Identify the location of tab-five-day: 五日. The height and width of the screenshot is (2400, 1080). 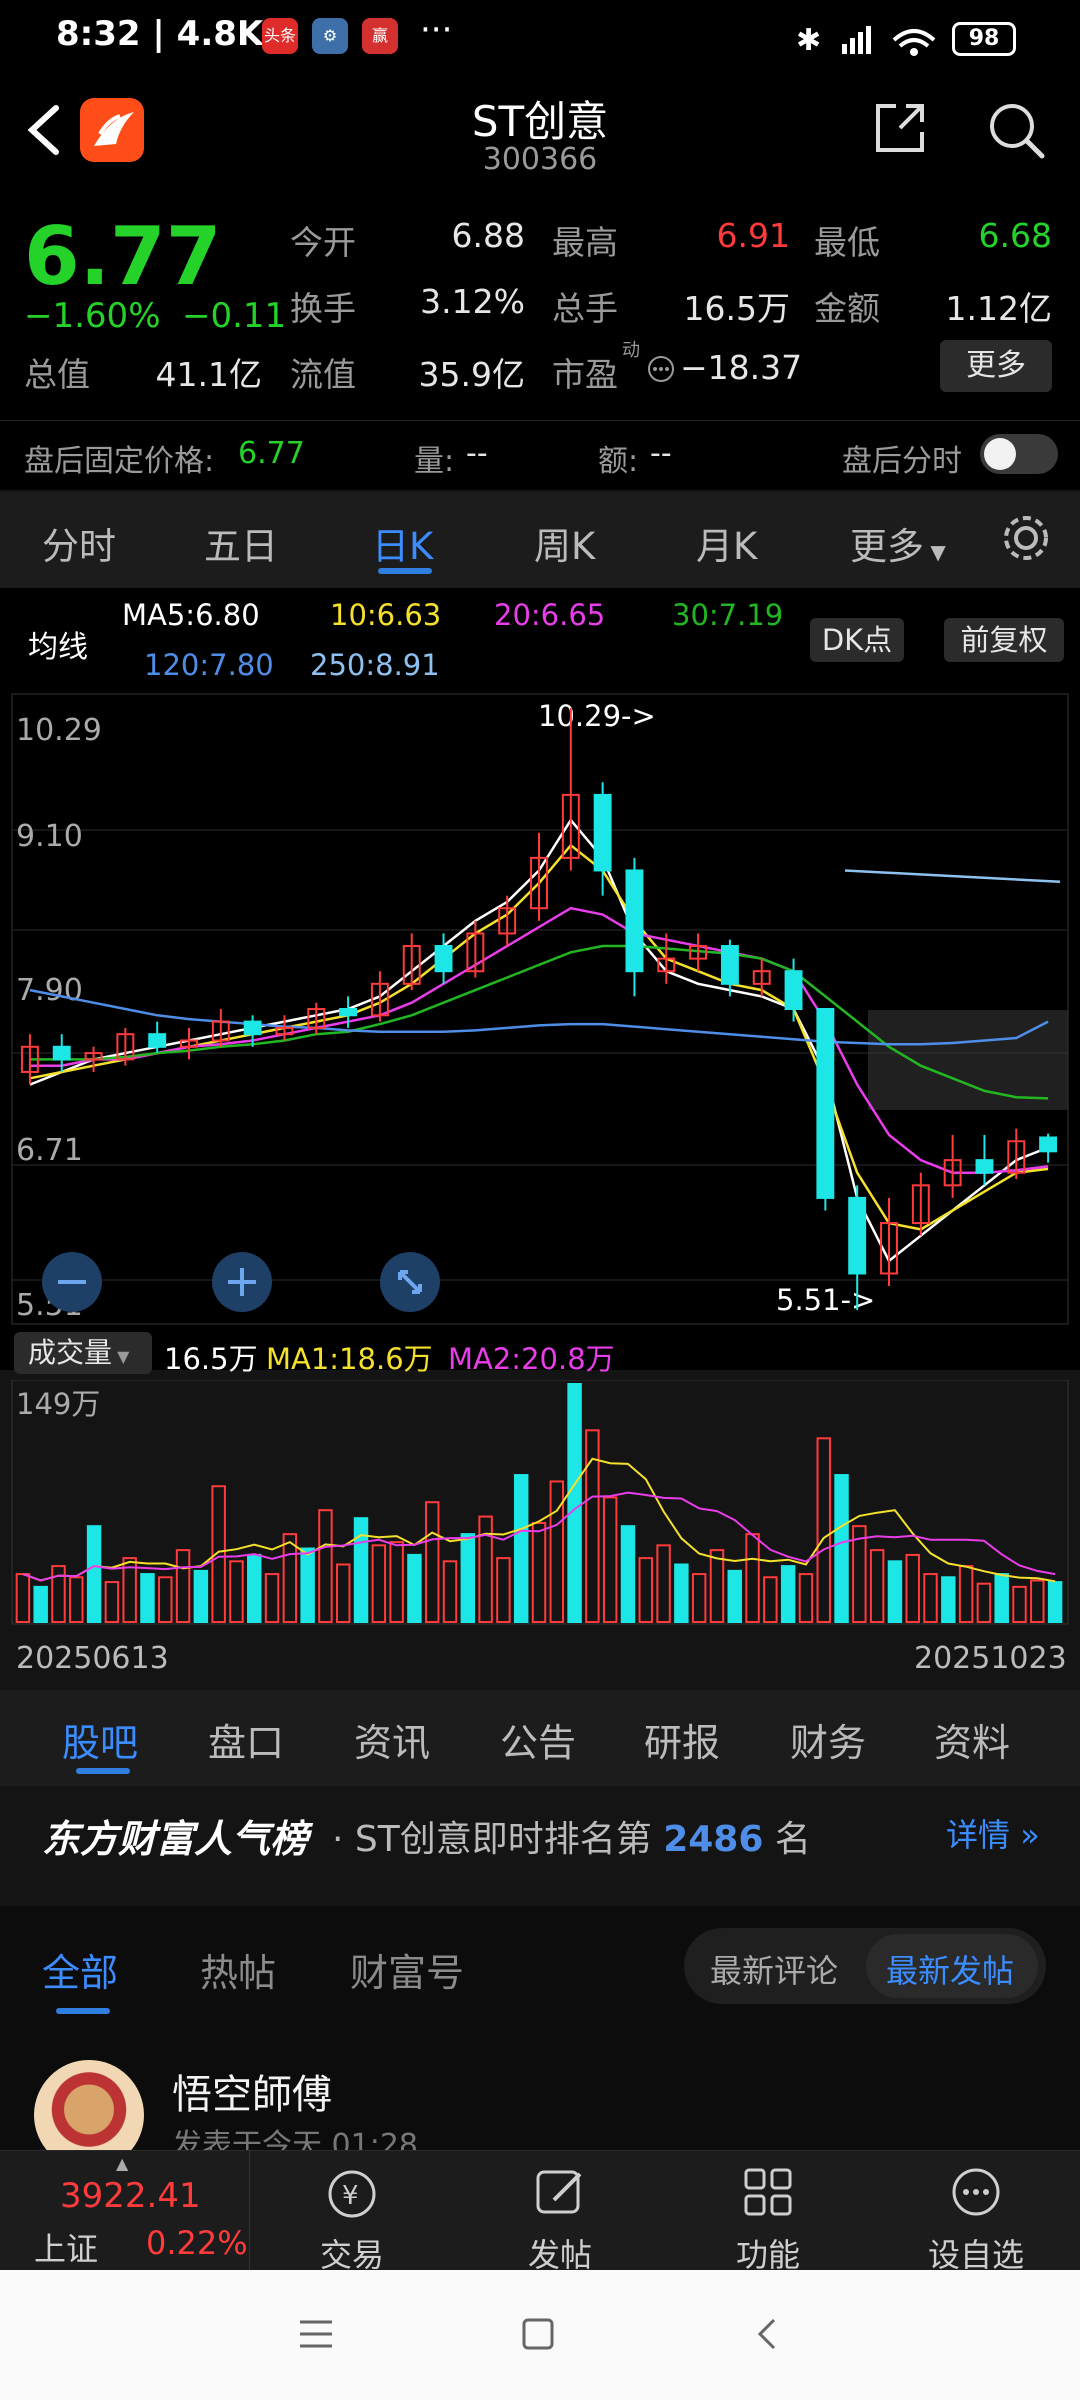
(241, 543).